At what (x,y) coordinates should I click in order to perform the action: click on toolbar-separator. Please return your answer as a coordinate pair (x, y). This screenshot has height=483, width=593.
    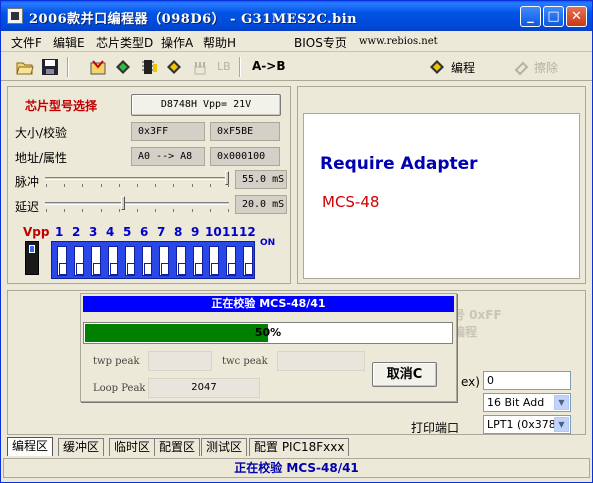
    Looking at the image, I should click on (68, 67).